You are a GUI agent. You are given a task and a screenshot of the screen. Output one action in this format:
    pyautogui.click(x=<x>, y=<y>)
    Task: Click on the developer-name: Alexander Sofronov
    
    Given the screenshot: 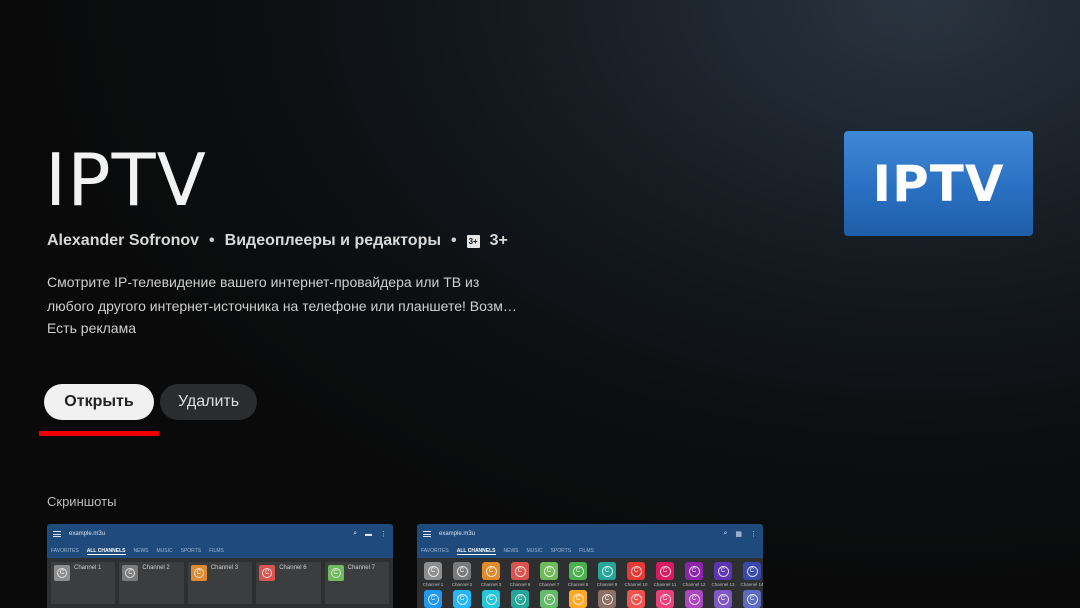 What is the action you would take?
    pyautogui.click(x=123, y=240)
    